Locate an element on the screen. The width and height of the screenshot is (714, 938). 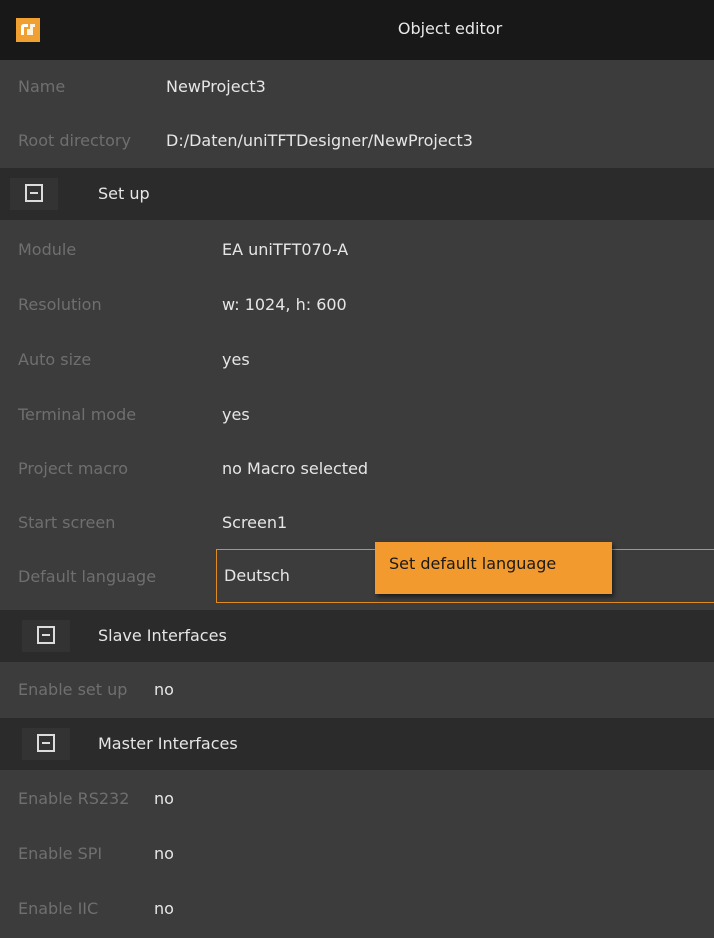
enable-setup-label: Enable set up is located at coordinates (73, 689).